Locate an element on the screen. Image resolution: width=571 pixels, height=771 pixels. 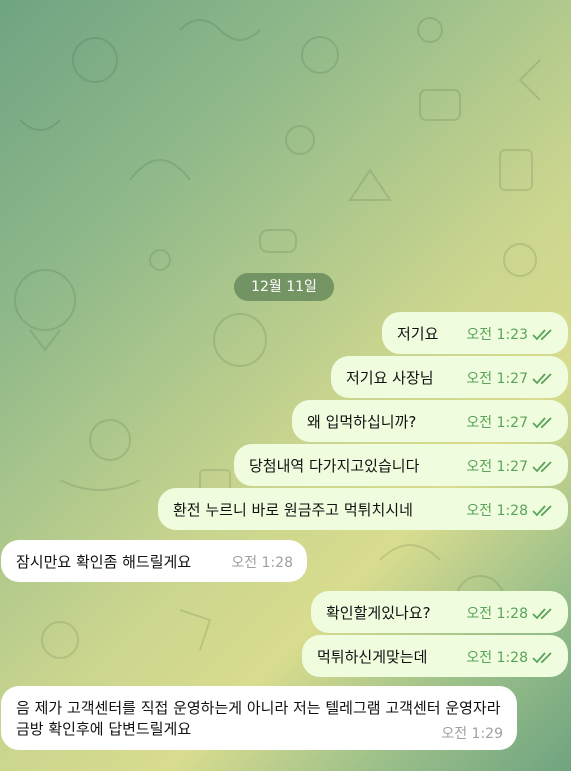
message-text: 확인할게있나요? is located at coordinates (378, 613).